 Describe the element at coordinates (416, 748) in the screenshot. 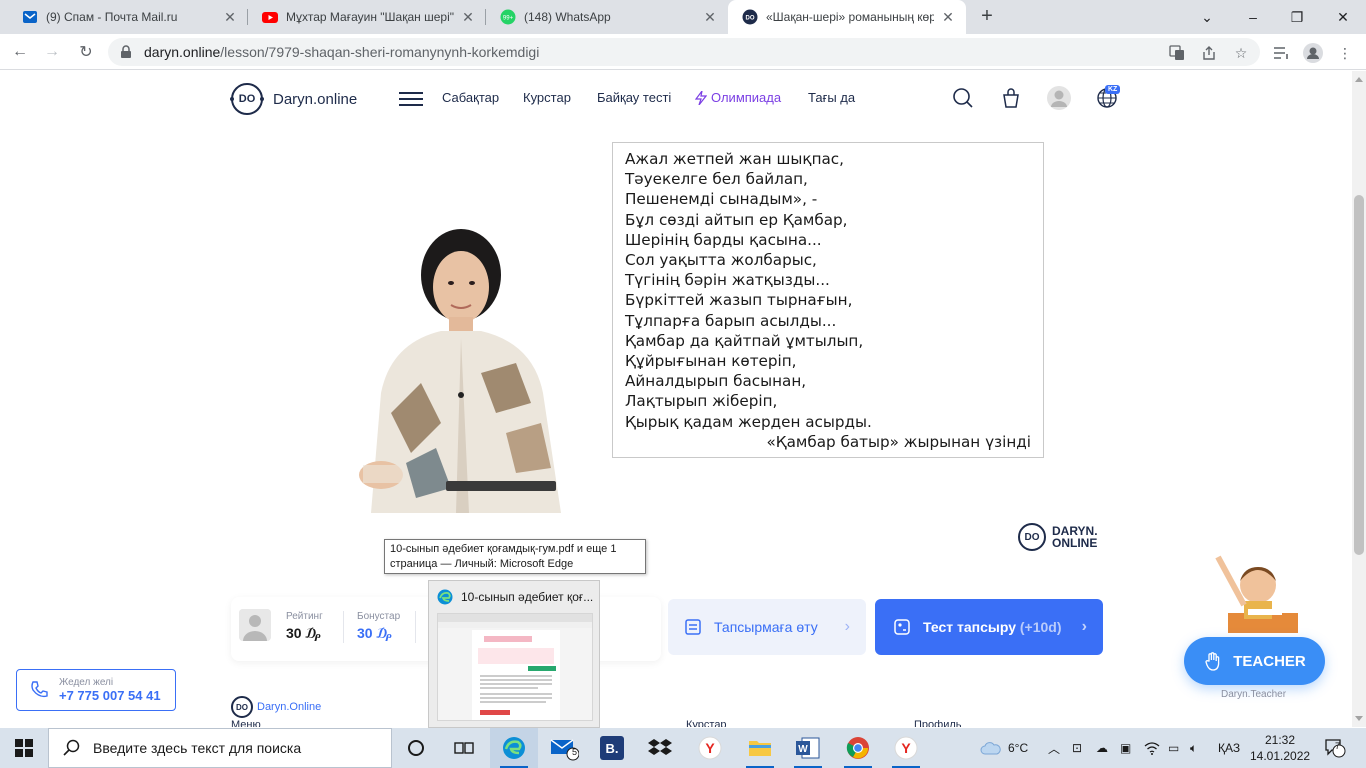

I see `cortana-icon` at that location.